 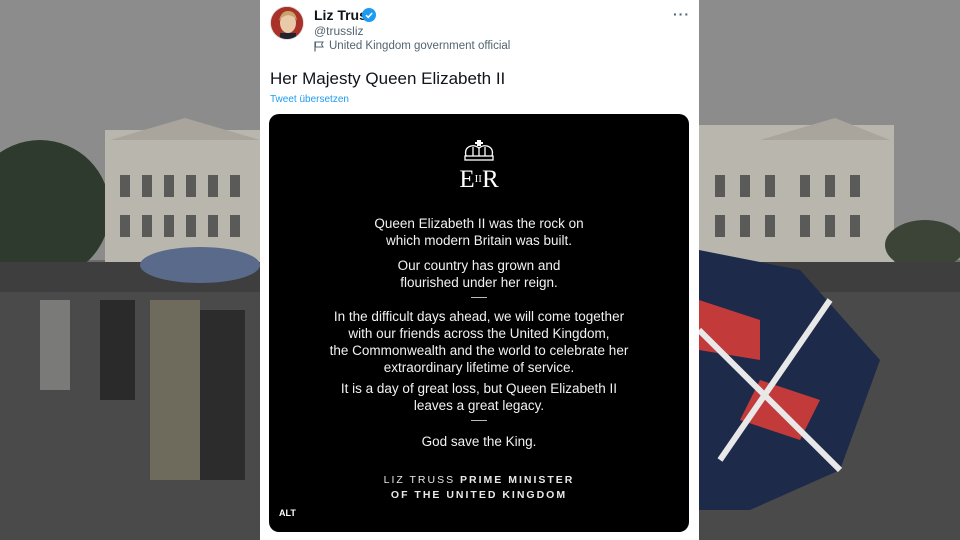 I want to click on message-paragraph-5: God save the King., so click(x=479, y=441).